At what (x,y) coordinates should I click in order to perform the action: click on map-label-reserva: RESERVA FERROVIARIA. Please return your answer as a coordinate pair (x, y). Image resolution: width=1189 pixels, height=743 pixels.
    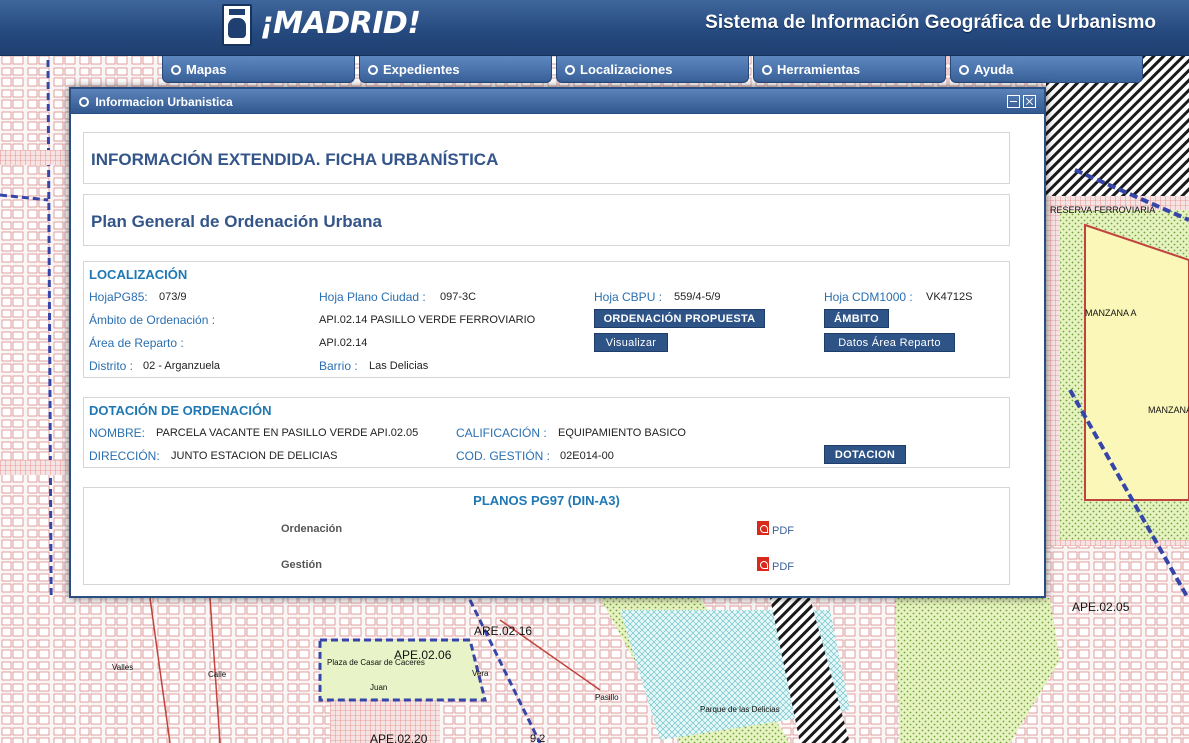
    Looking at the image, I should click on (1102, 210).